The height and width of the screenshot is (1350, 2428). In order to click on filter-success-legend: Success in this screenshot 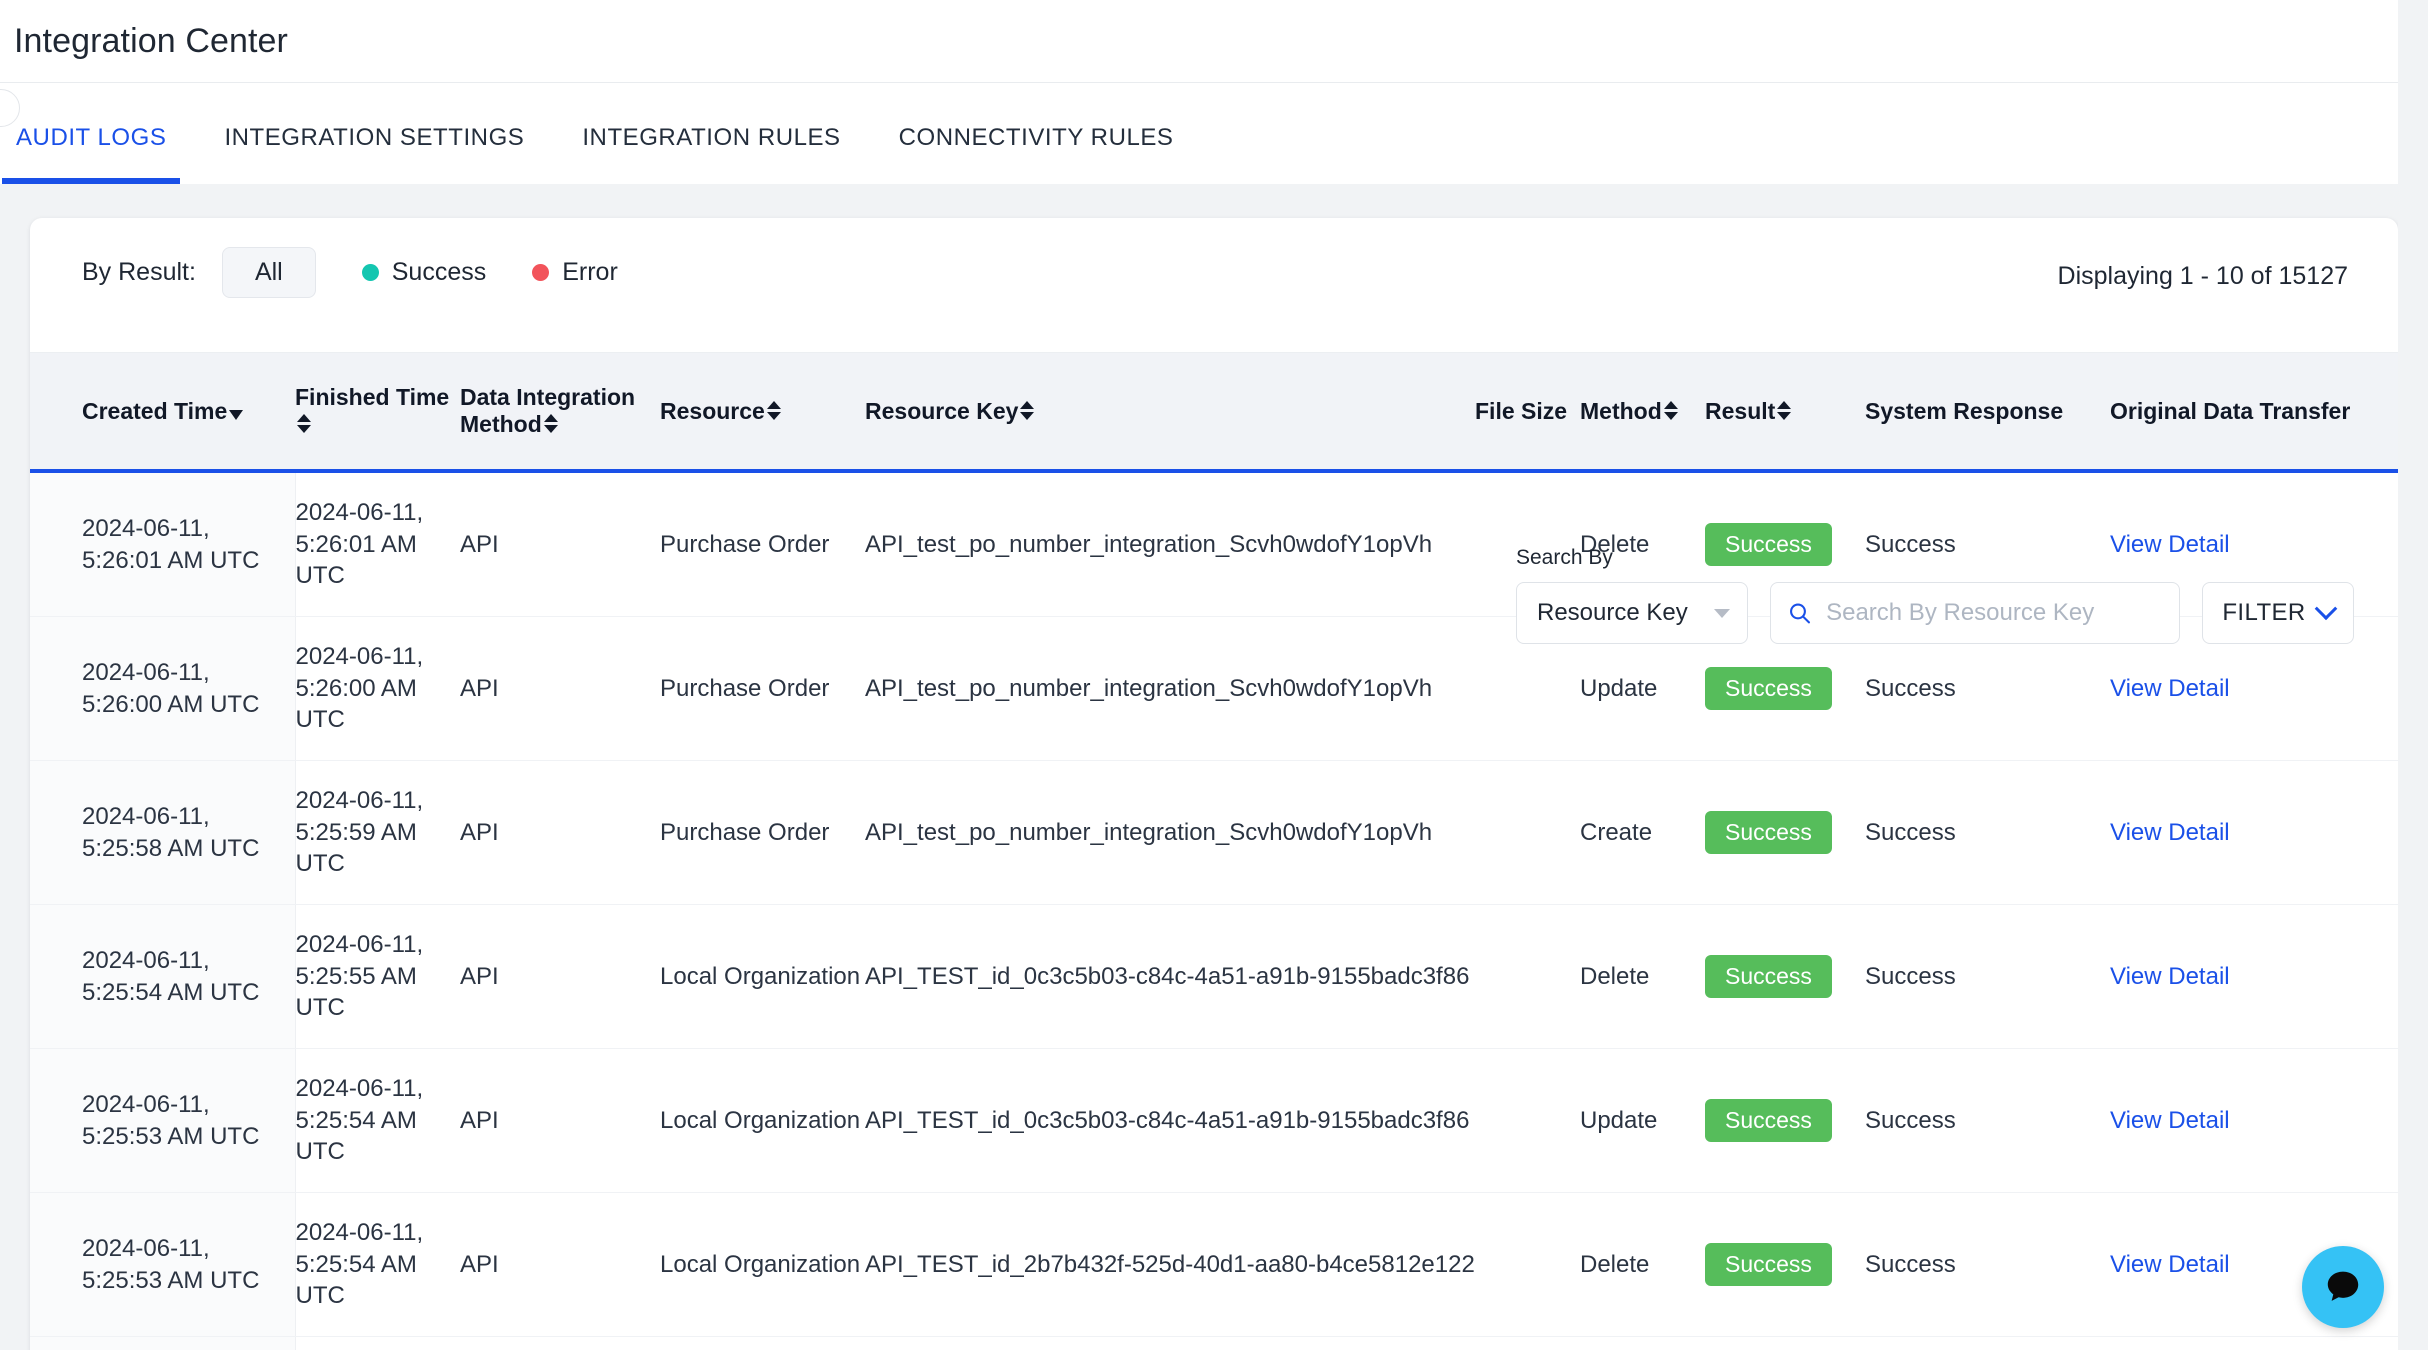, I will do `click(424, 272)`.